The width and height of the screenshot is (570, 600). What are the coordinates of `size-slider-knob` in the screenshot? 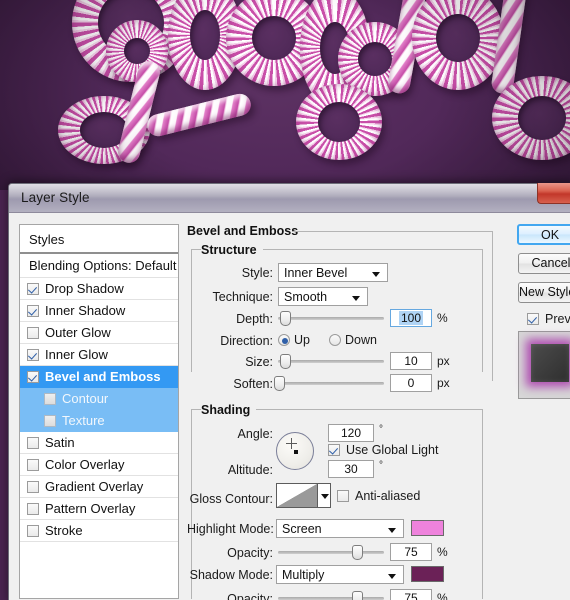 It's located at (285, 361).